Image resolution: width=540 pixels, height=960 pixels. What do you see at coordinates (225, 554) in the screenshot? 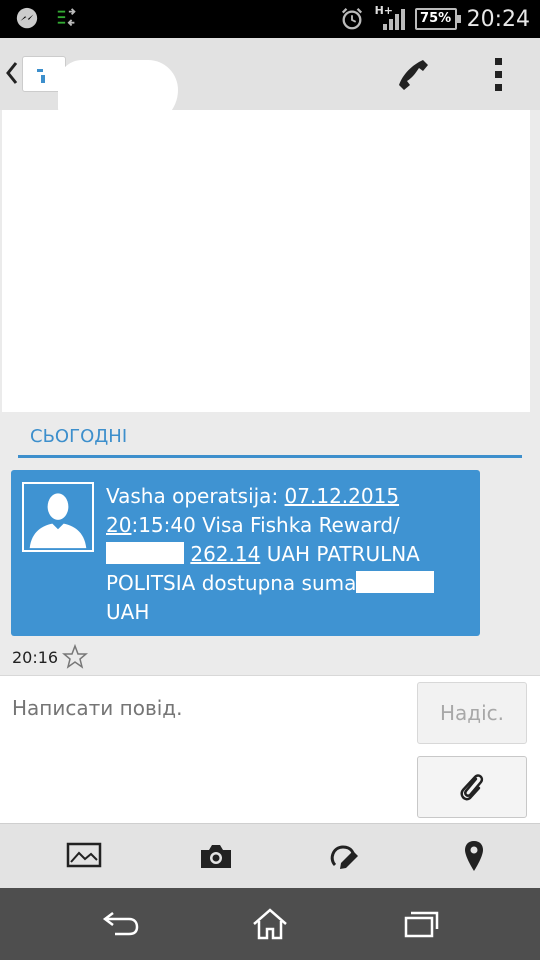
I see `amount-link: 262.14` at bounding box center [225, 554].